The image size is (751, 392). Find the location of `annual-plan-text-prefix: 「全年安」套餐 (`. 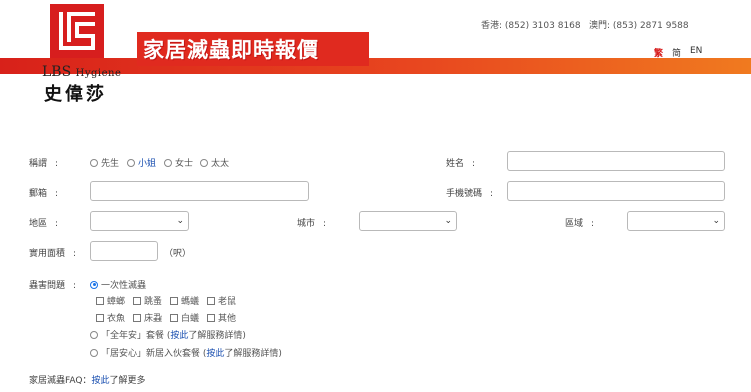

annual-plan-text-prefix: 「全年安」套餐 ( is located at coordinates (136, 336).